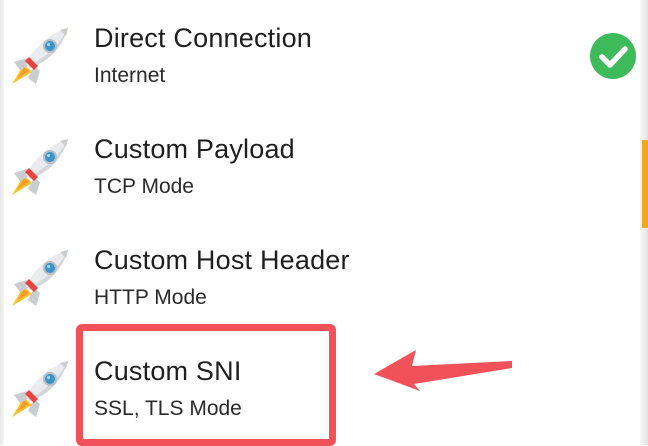  I want to click on option-title: Custom Payload, so click(194, 149).